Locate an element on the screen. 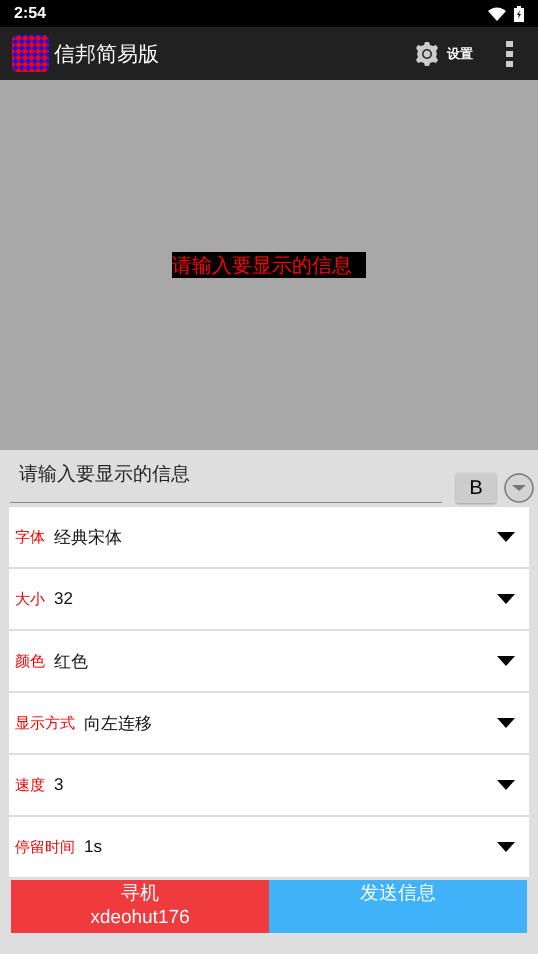 The width and height of the screenshot is (538, 954). setting-value: 3 is located at coordinates (59, 785).